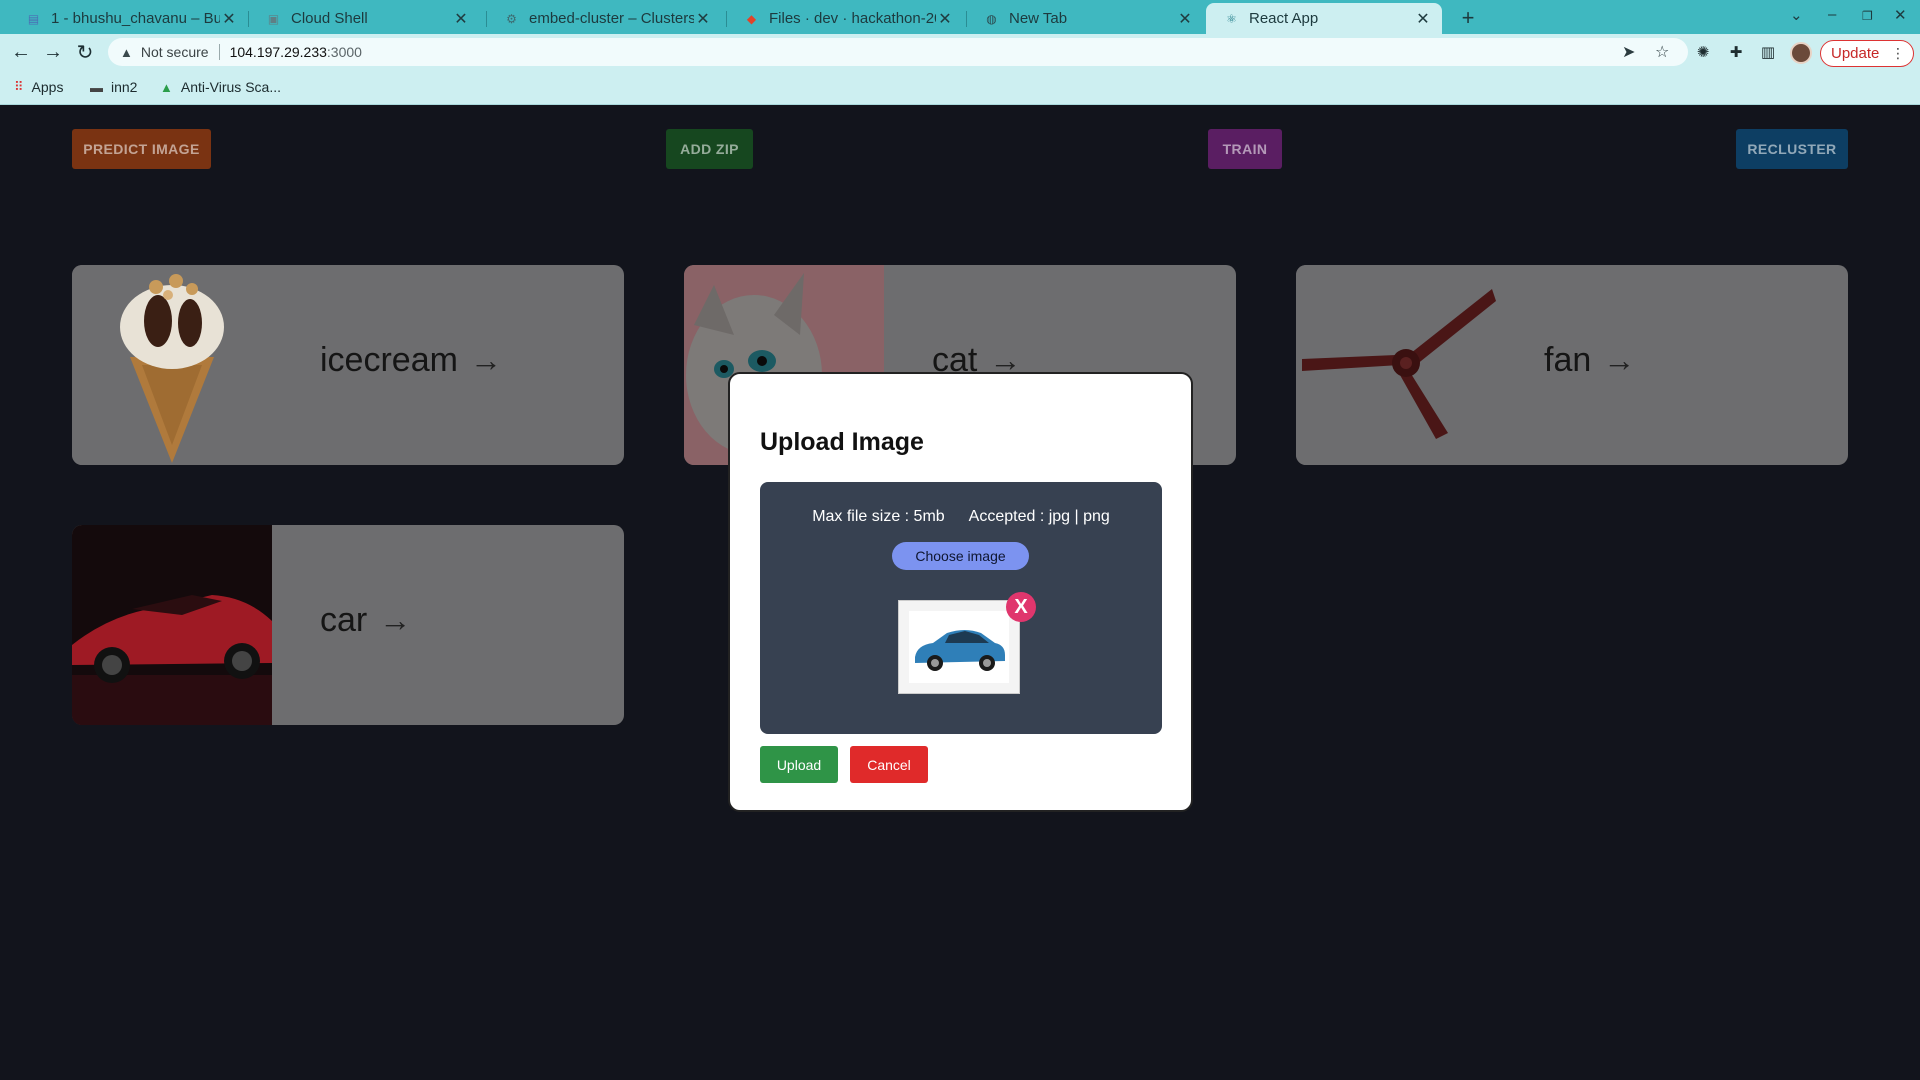  I want to click on recluster-button: RECLUSTER, so click(1792, 149).